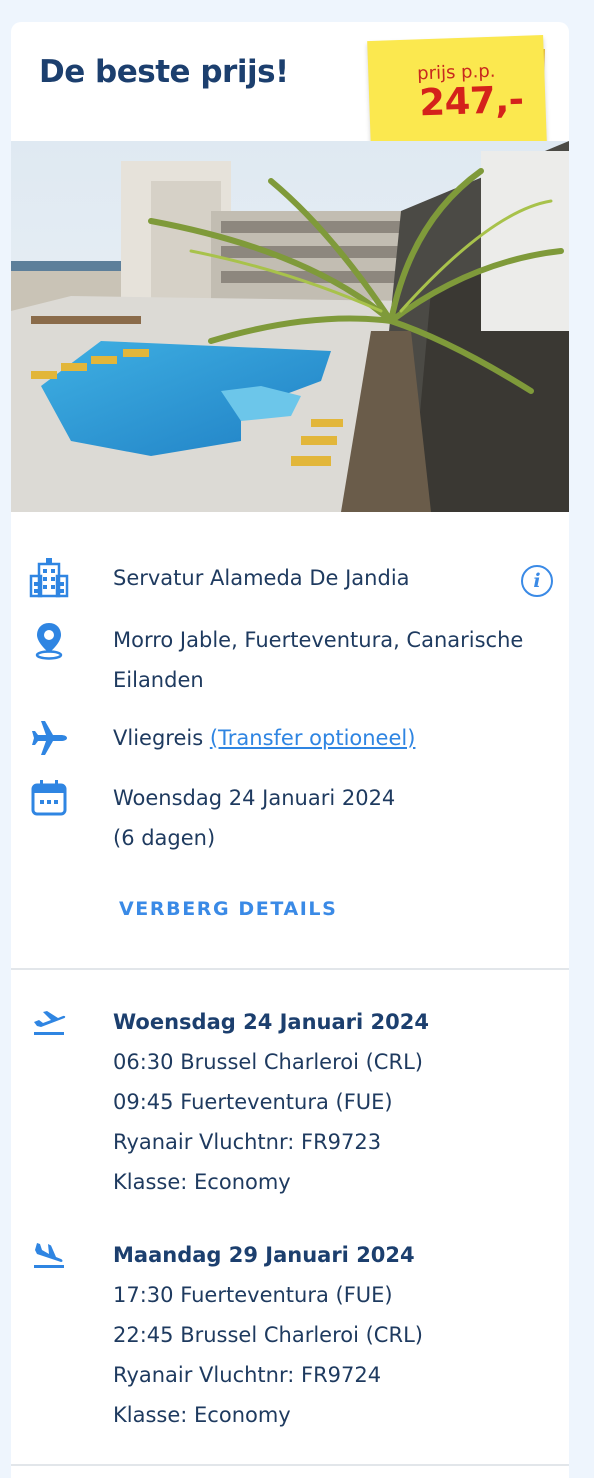  I want to click on return-date: Maandag 29 Januari 2024, so click(264, 1255).